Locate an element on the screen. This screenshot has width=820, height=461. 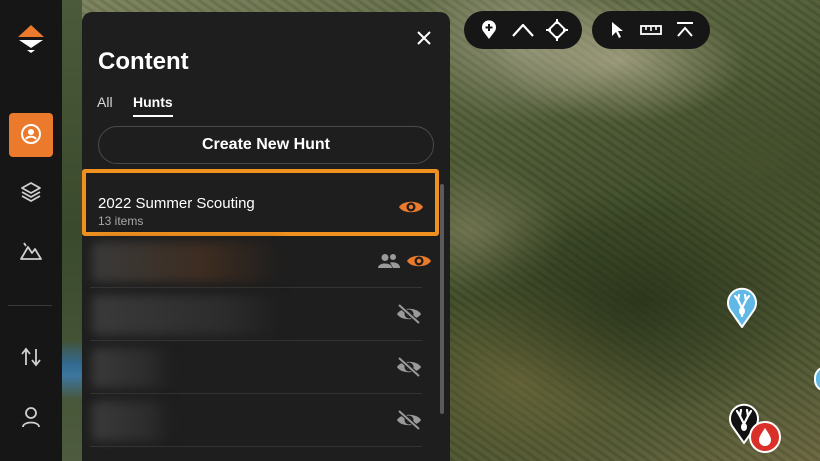
nav-layers-button is located at coordinates (31, 192).